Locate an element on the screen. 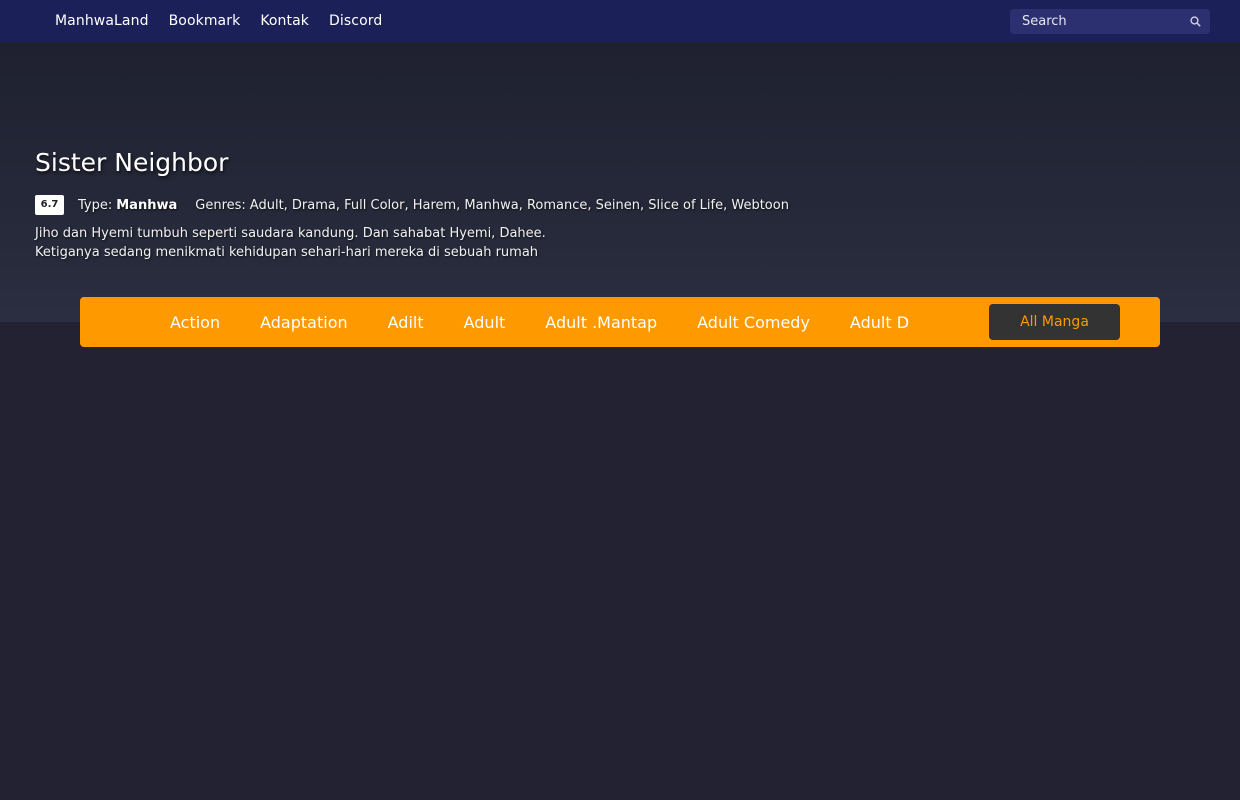 This screenshot has height=800, width=1240. genre-link-adult-comedy: Adult Comedy is located at coordinates (753, 322).